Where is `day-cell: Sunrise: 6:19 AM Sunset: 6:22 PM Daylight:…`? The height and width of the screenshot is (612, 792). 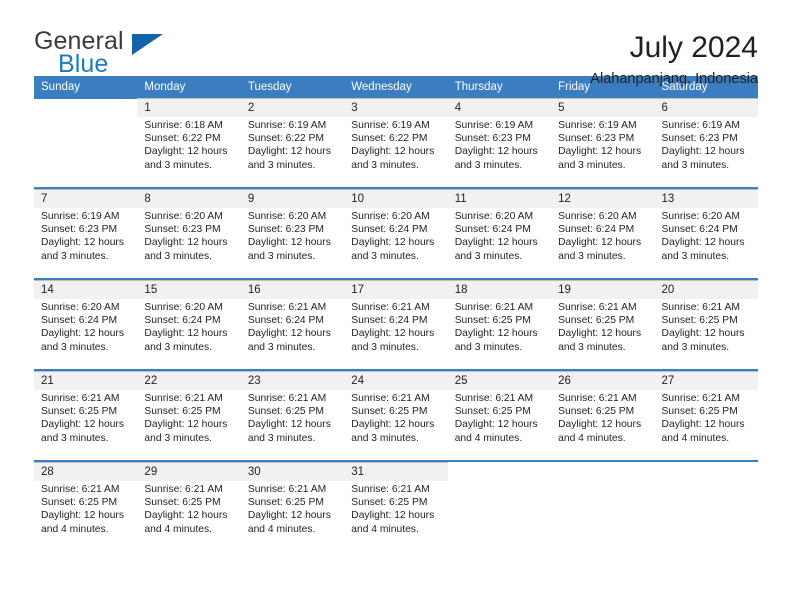
day-cell: Sunrise: 6:19 AM Sunset: 6:22 PM Daylight:… is located at coordinates (292, 152).